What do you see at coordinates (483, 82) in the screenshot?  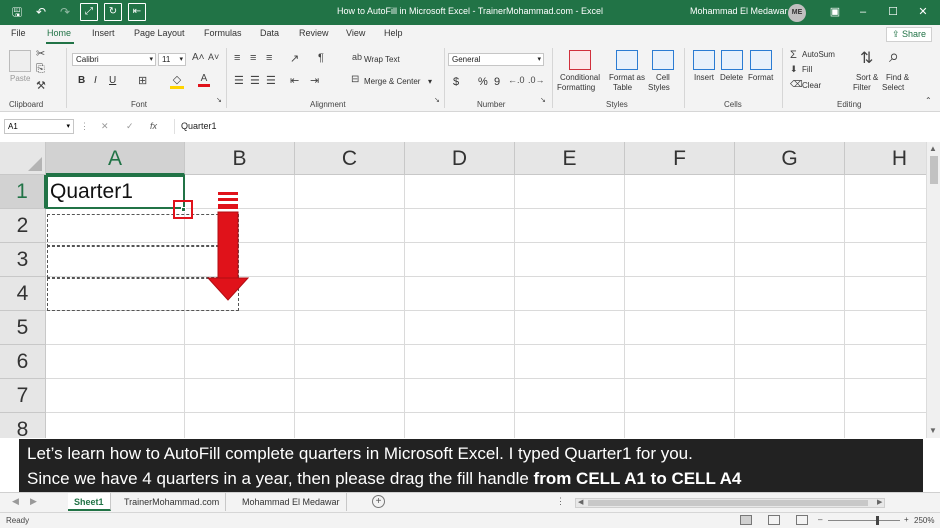 I see `percent-button: %` at bounding box center [483, 82].